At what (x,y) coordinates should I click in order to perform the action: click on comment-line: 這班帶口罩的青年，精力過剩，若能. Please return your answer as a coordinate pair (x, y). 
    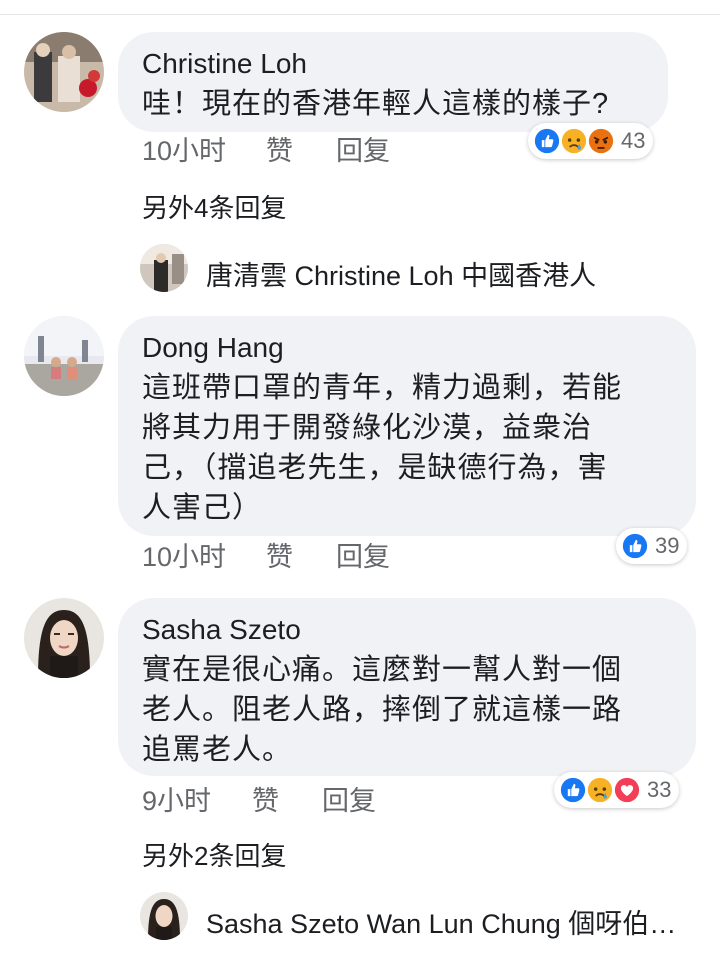
    Looking at the image, I should click on (382, 388).